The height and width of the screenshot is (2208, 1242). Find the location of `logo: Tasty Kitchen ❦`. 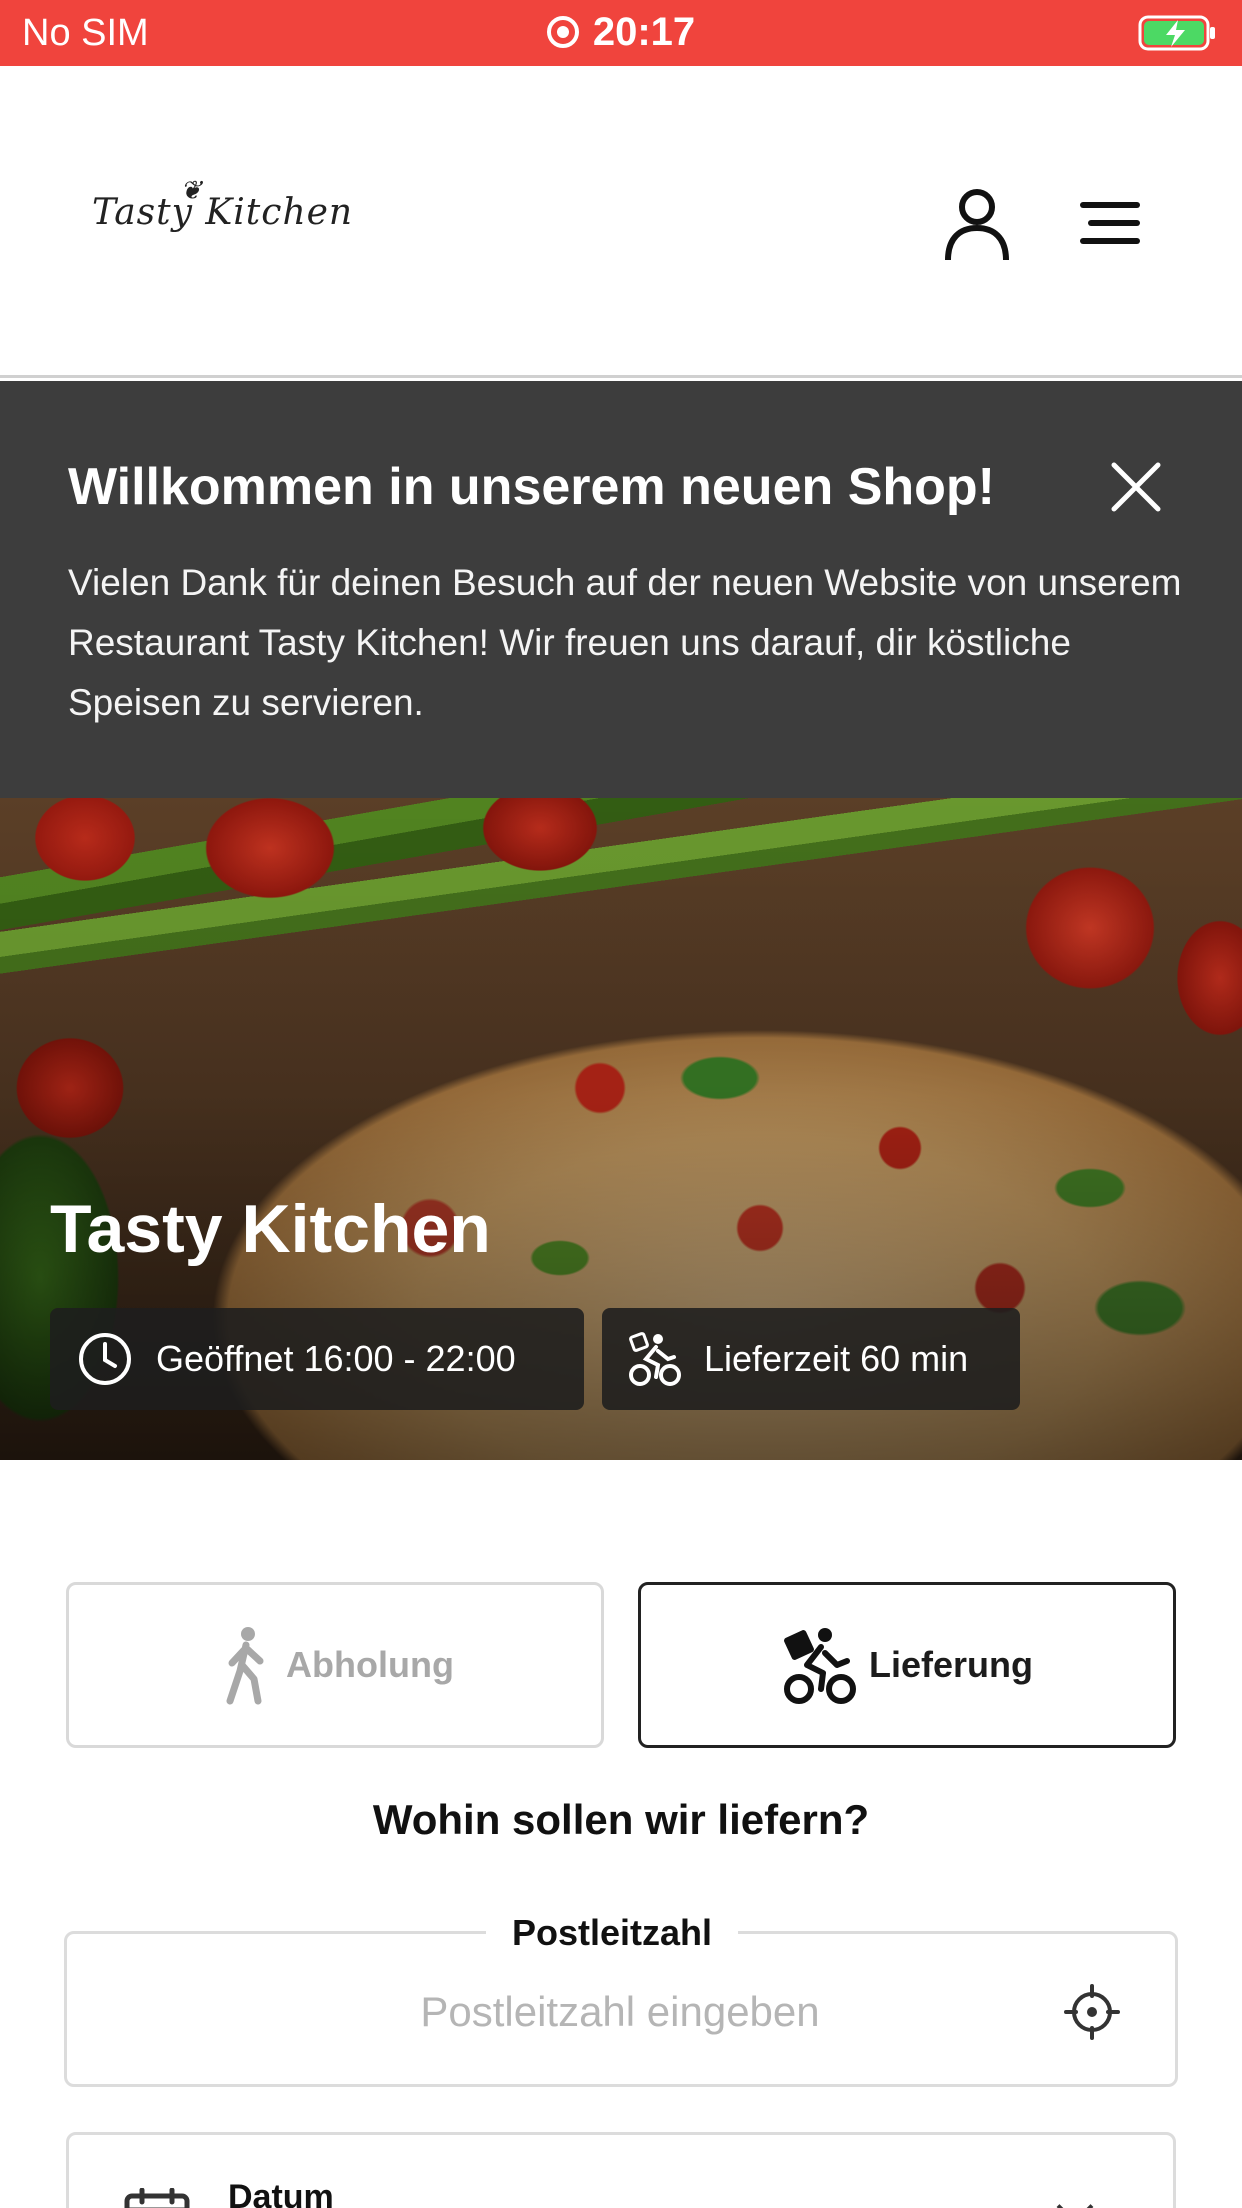

logo: Tasty Kitchen ❦ is located at coordinates (223, 204).